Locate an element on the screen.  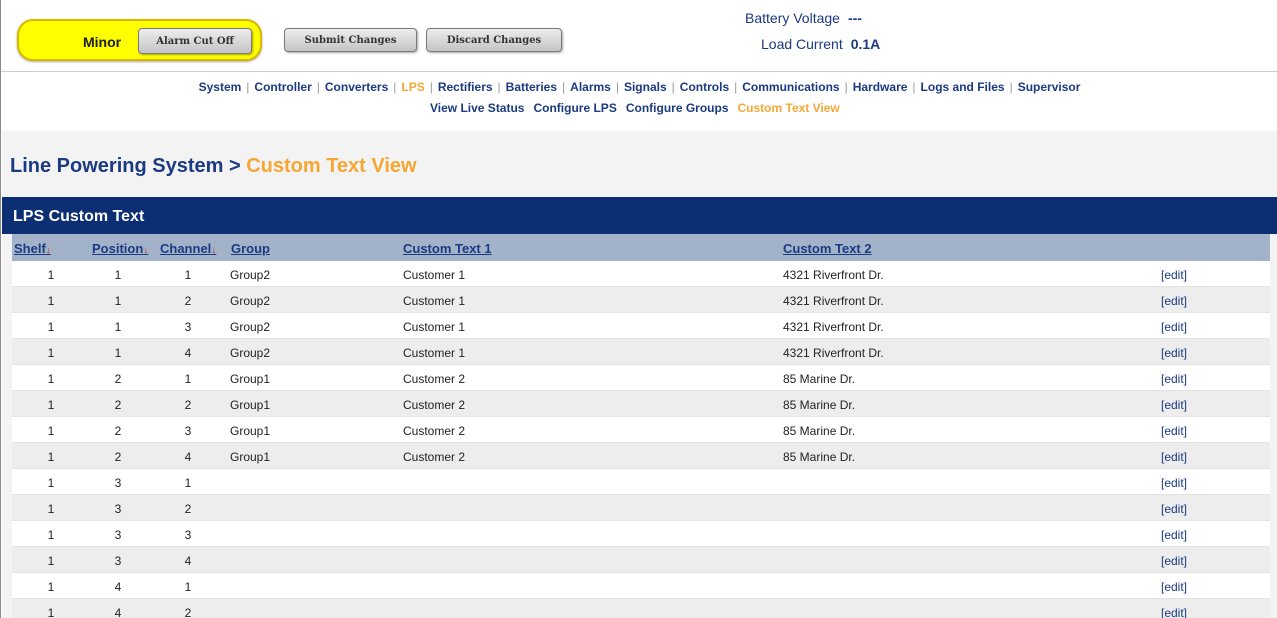
column-header-group: Group is located at coordinates (250, 248).